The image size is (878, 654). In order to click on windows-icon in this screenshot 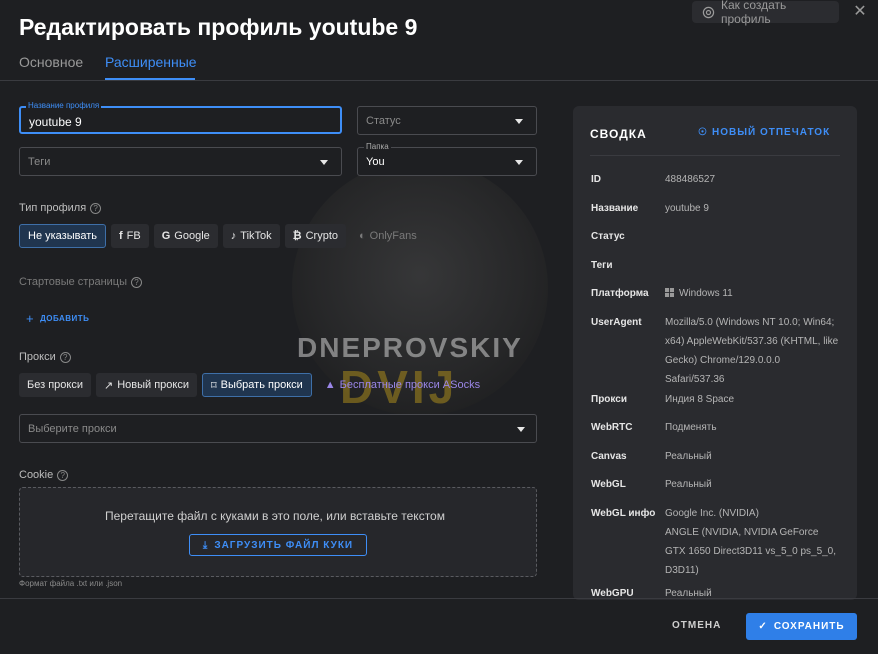, I will do `click(669, 292)`.